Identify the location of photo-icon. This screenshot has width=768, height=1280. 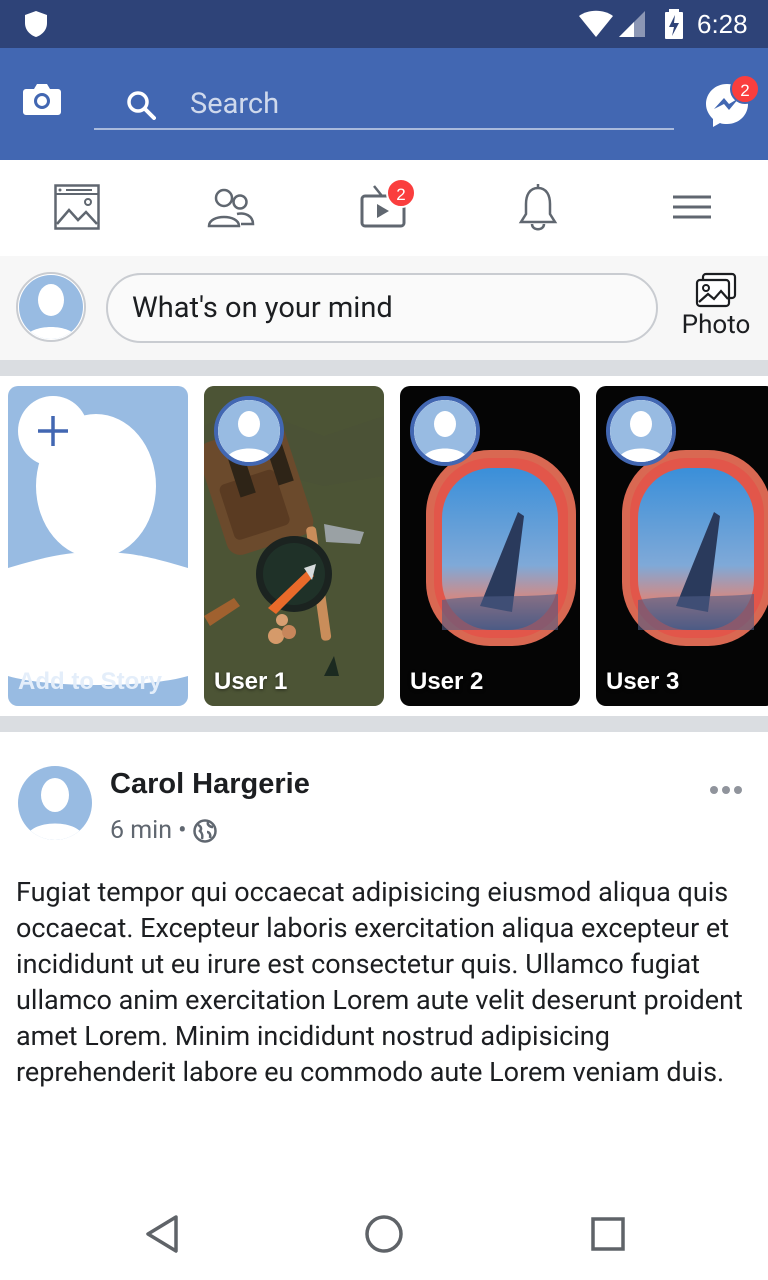
(716, 290).